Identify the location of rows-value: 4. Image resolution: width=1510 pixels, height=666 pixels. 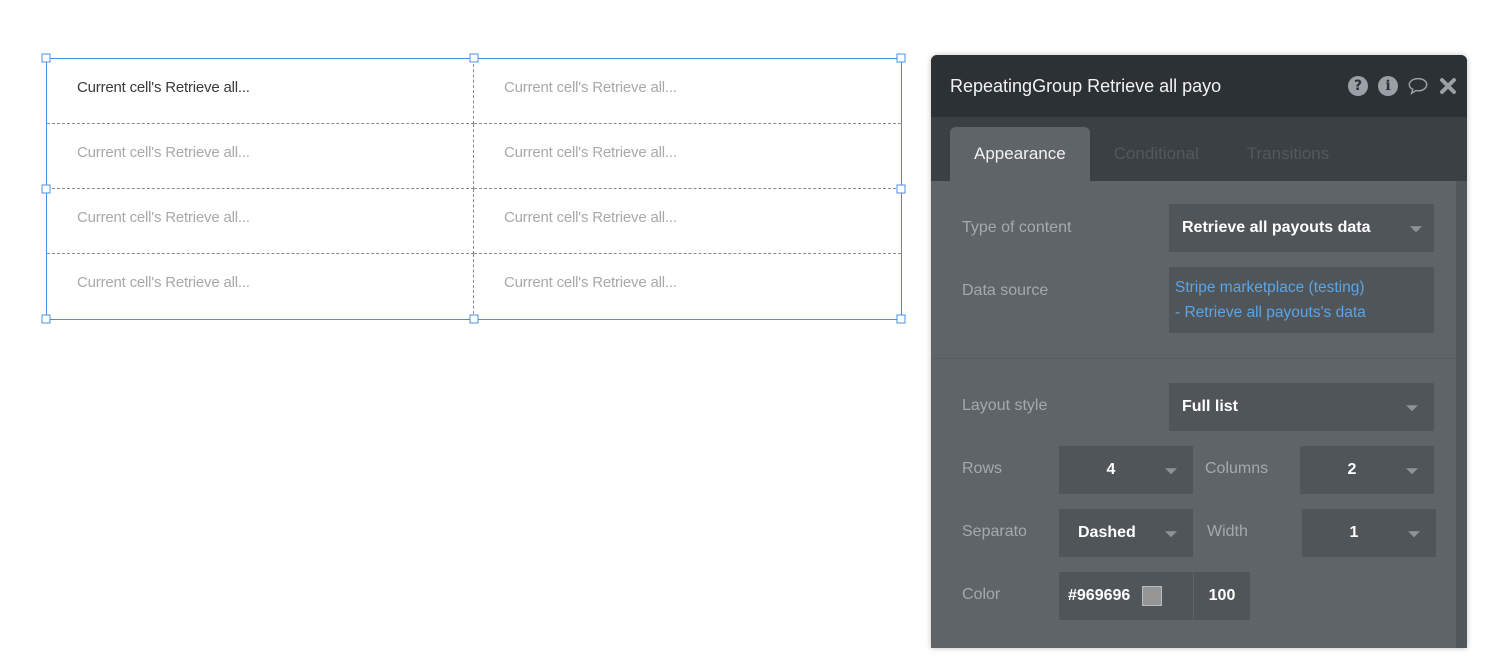
(1111, 469).